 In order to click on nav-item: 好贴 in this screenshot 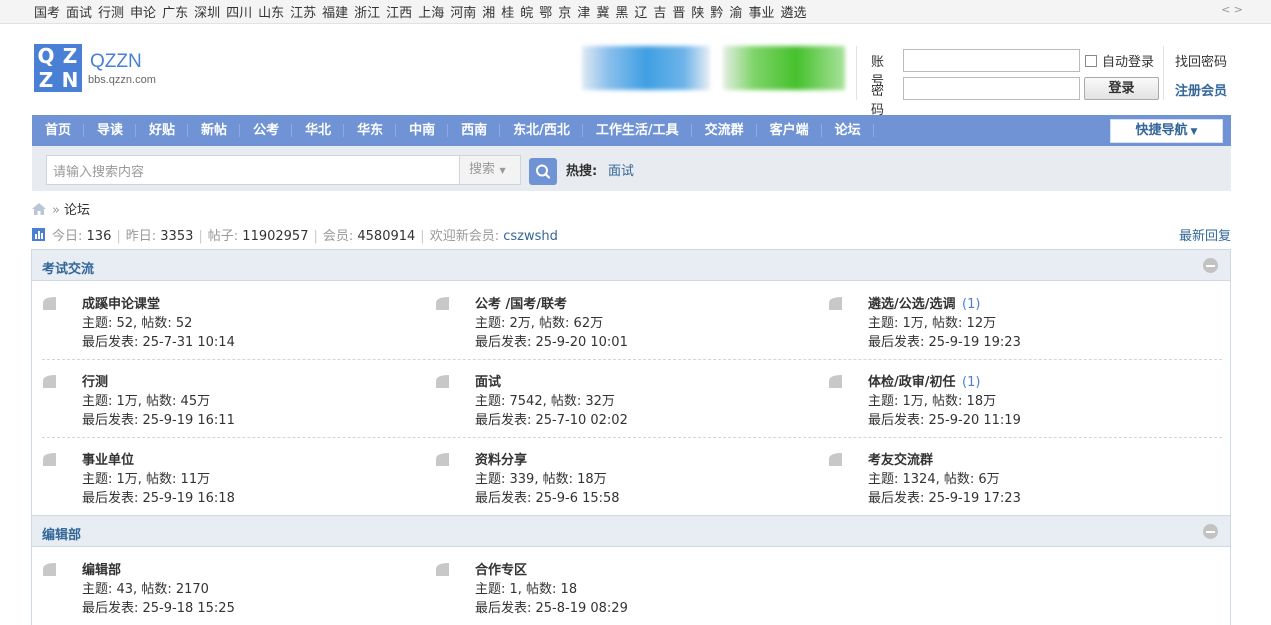, I will do `click(162, 130)`.